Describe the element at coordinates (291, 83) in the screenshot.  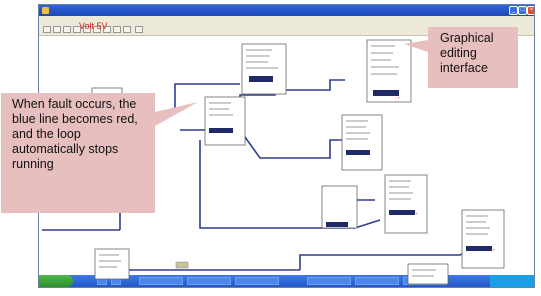
I see `callout-pointers` at that location.